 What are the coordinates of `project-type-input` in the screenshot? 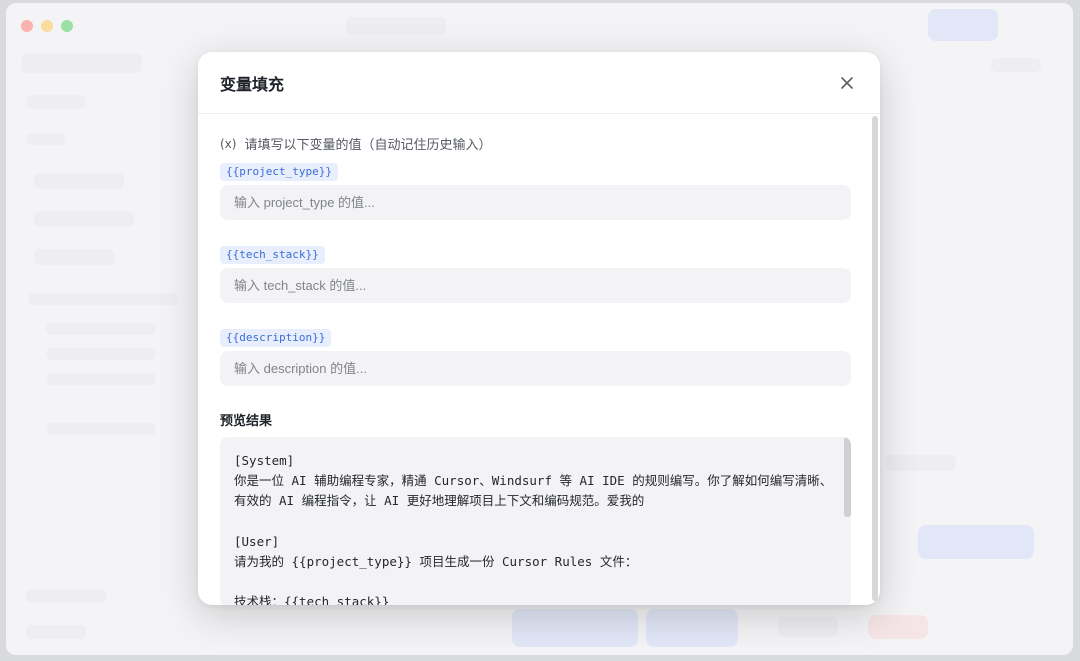 It's located at (535, 202).